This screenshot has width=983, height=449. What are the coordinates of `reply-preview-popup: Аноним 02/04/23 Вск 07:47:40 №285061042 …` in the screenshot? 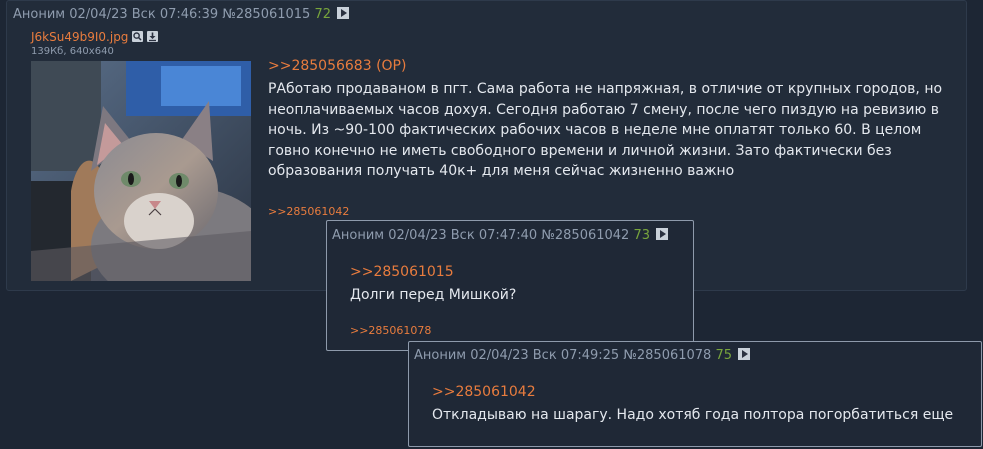 It's located at (510, 285).